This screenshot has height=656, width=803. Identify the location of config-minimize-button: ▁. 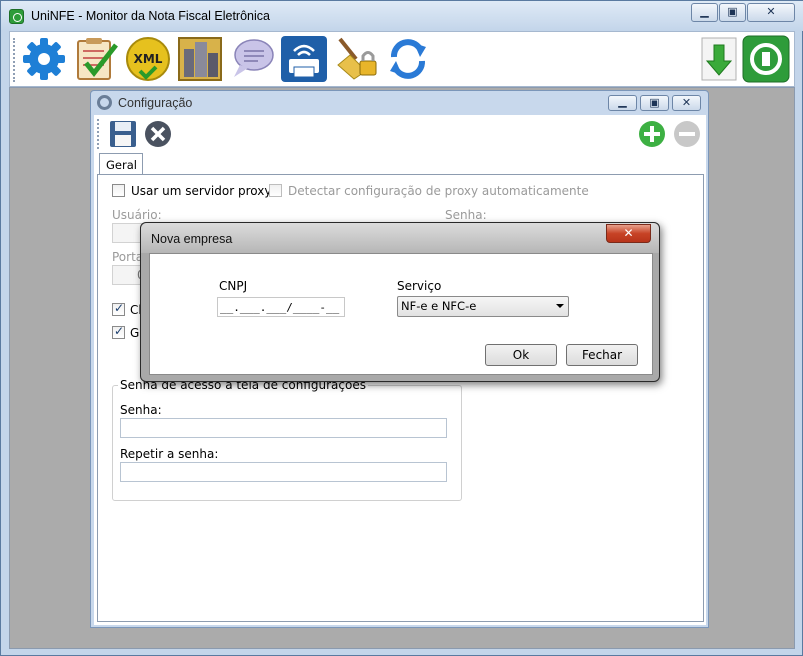
(622, 103).